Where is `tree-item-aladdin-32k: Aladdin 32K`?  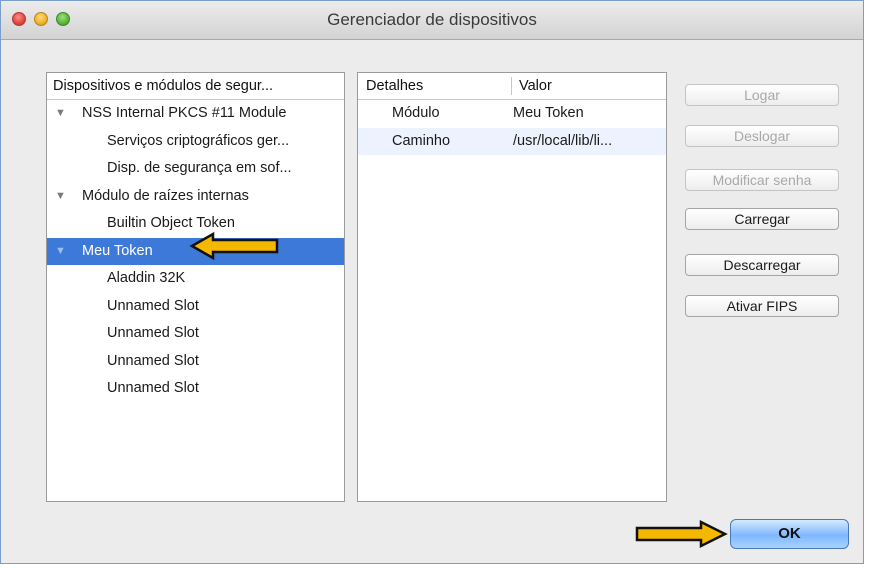 tree-item-aladdin-32k: Aladdin 32K is located at coordinates (195, 279).